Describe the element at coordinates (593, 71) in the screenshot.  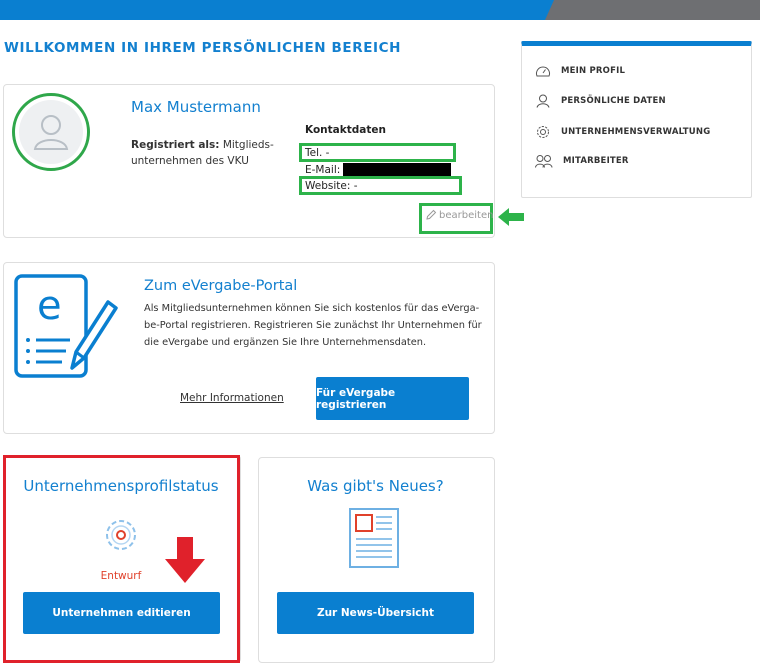
I see `sidebar-item-label: MEIN PROFIL` at that location.